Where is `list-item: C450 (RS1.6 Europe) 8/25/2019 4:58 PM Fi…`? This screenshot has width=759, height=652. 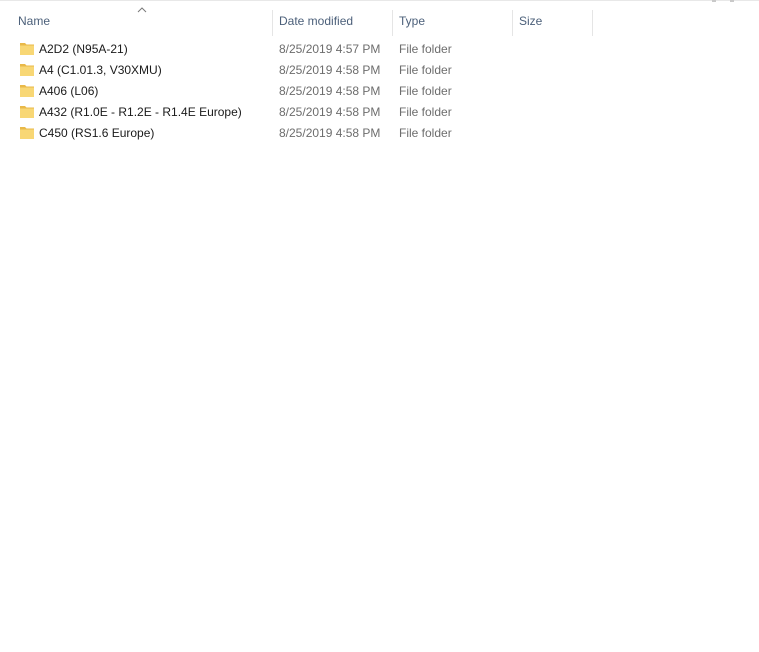
list-item: C450 (RS1.6 Europe) 8/25/2019 4:58 PM Fi… is located at coordinates (304, 133).